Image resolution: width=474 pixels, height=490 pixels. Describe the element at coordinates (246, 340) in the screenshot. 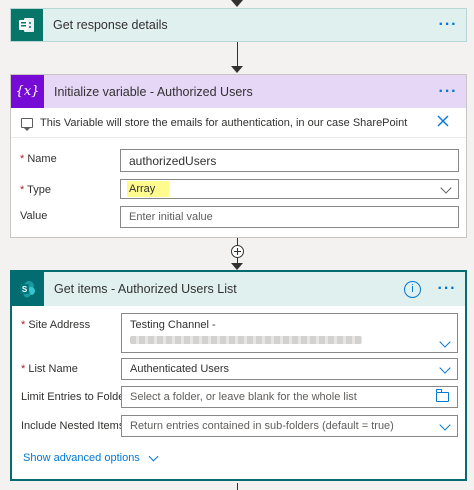

I see `redacted-url` at that location.